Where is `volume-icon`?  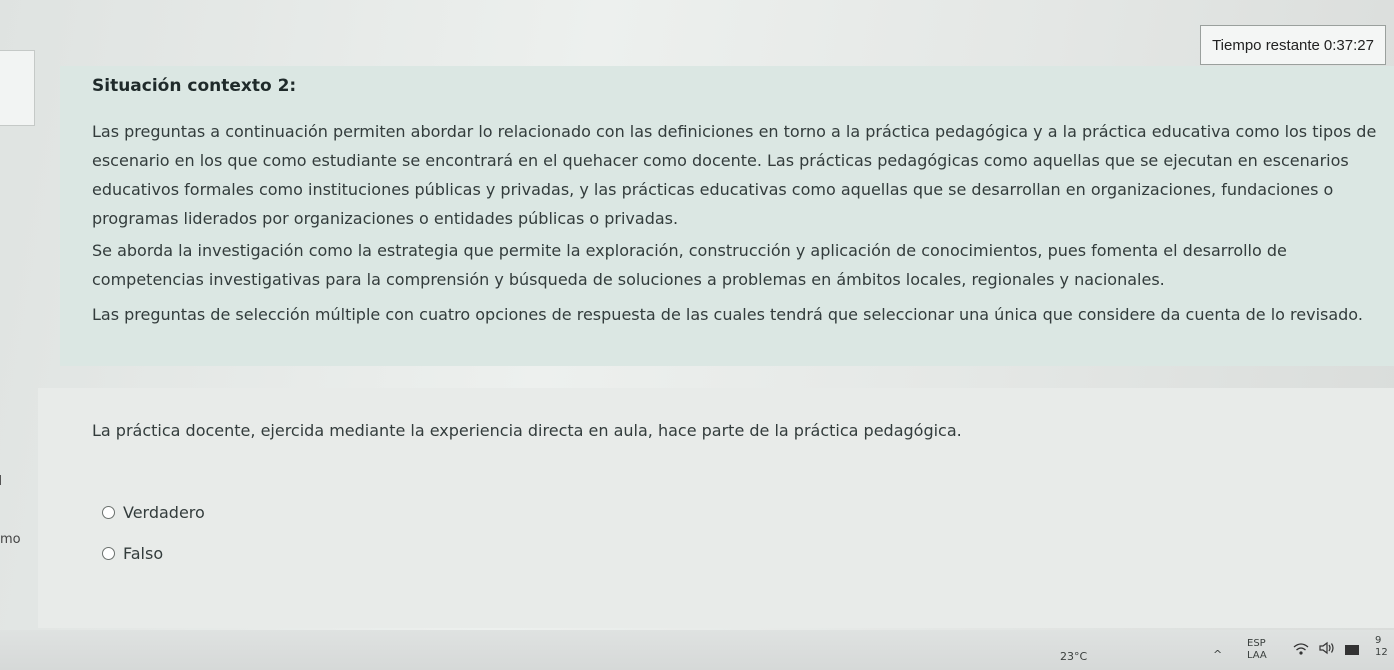
volume-icon is located at coordinates (1327, 648).